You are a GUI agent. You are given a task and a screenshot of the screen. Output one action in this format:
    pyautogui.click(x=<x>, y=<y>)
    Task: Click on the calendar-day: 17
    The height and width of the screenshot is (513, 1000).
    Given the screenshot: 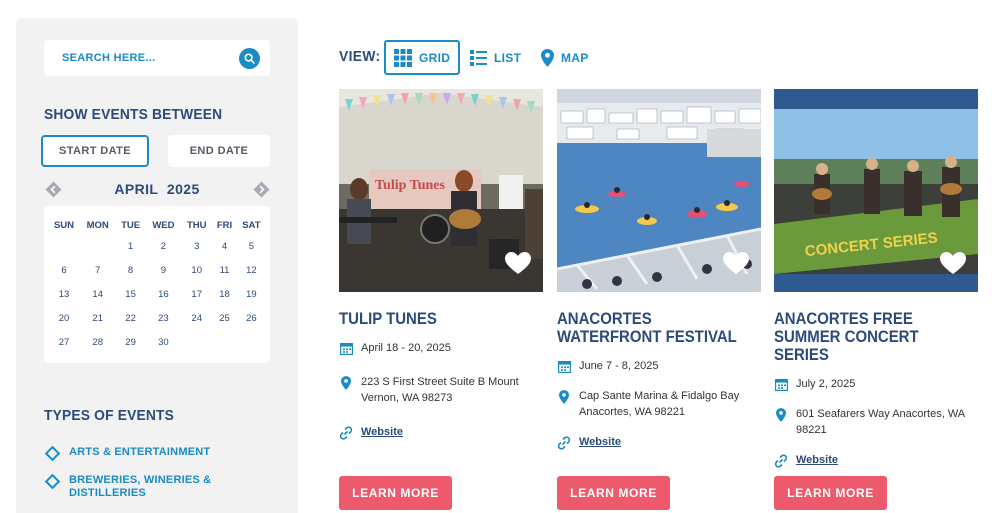 What is the action you would take?
    pyautogui.click(x=196, y=294)
    